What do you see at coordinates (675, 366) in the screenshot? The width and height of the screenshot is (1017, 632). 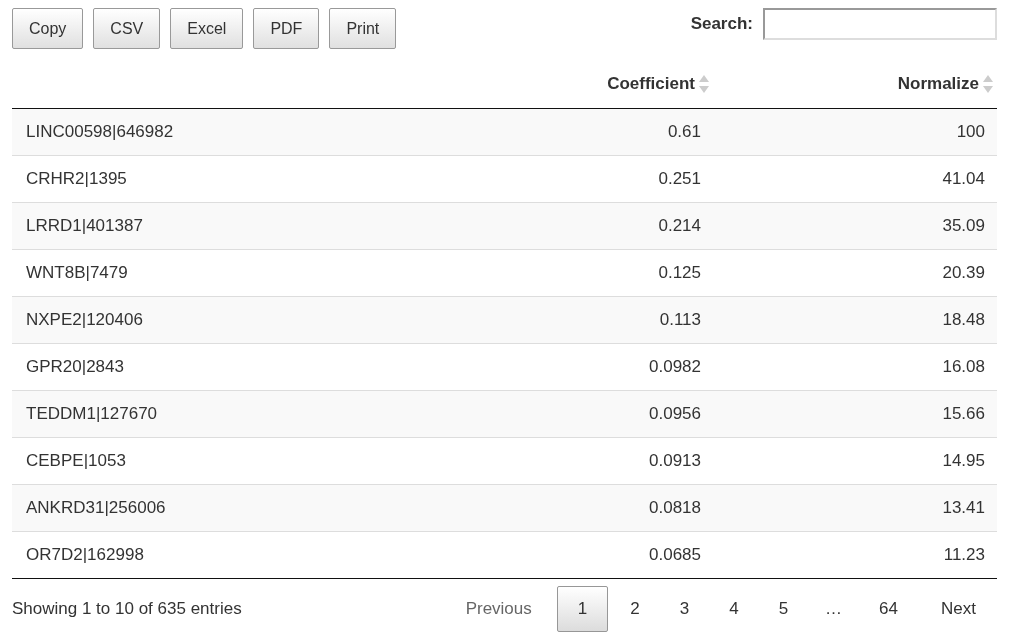 I see `table-cell: 0.0982` at bounding box center [675, 366].